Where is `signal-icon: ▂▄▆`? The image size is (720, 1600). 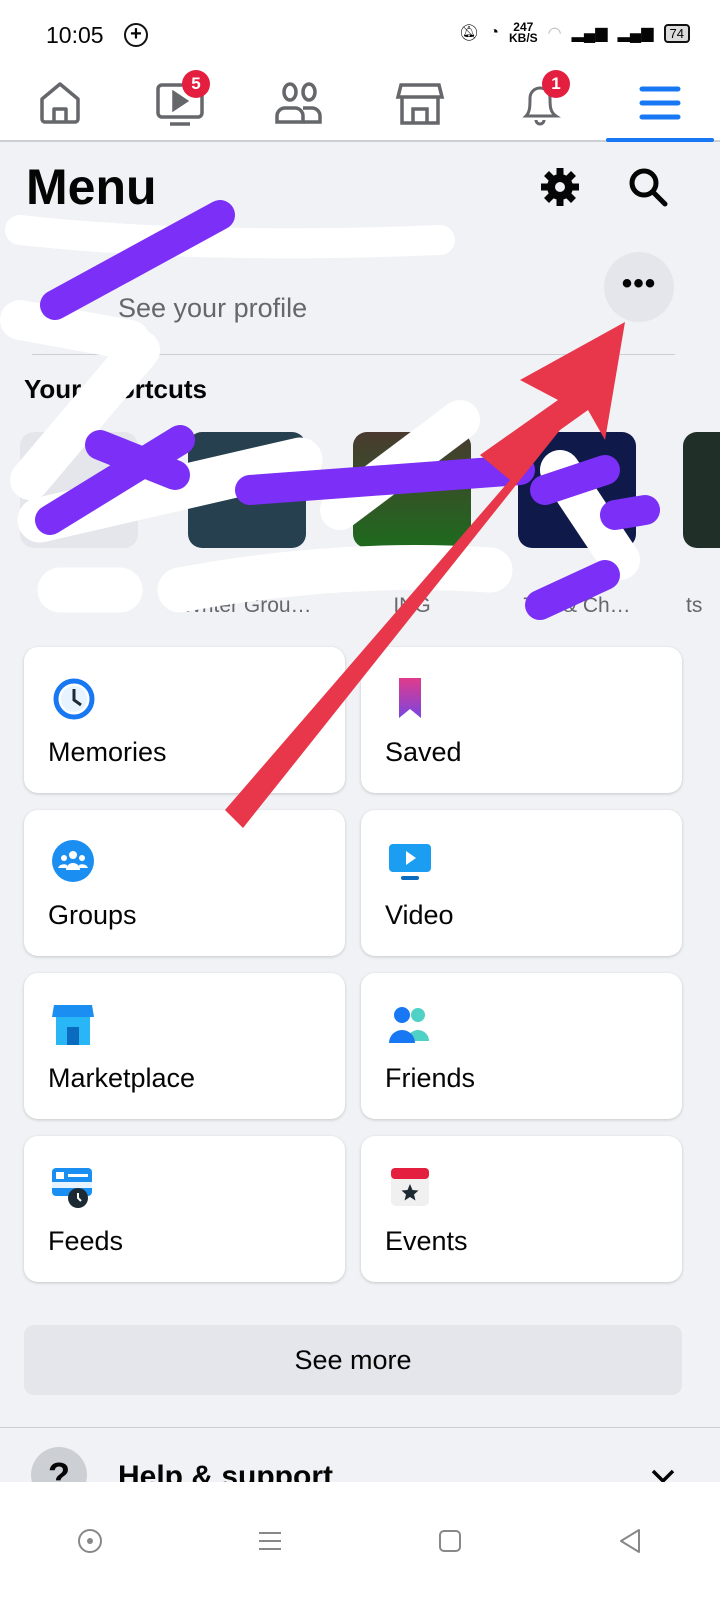 signal-icon: ▂▄▆ is located at coordinates (589, 33).